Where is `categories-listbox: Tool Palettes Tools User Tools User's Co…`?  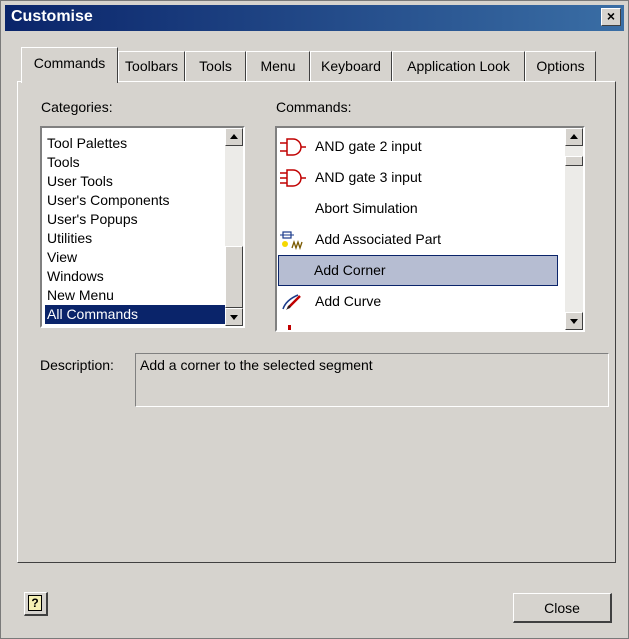
categories-listbox: Tool Palettes Tools User Tools User's Co… is located at coordinates (142, 227).